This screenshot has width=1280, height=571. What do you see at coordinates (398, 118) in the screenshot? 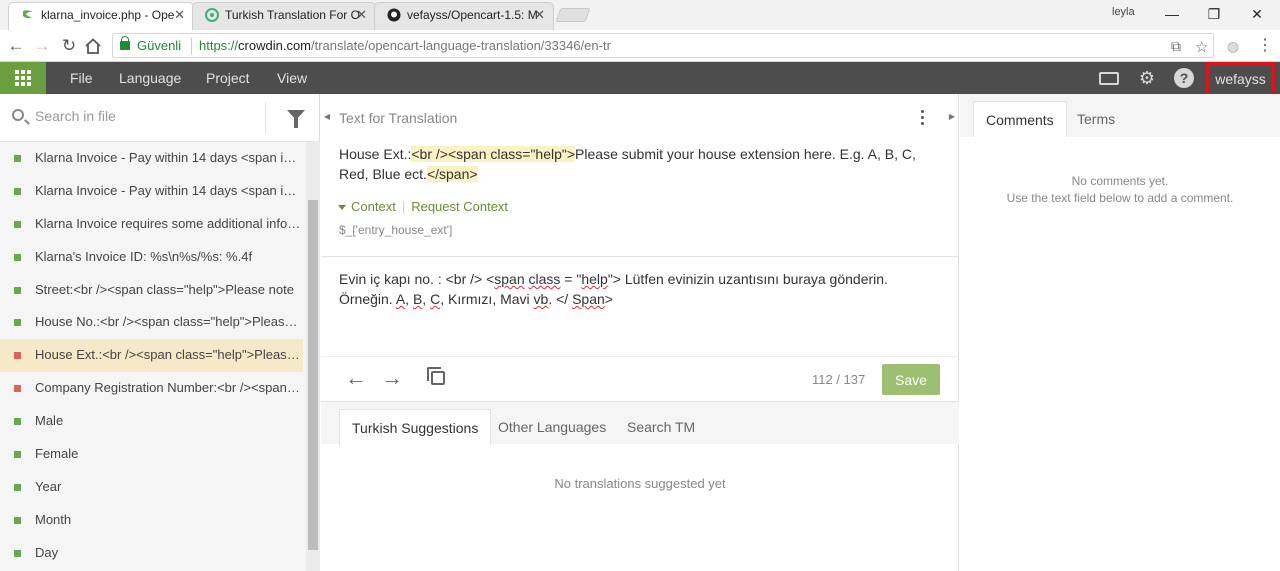
I see `panel-title: Text for Translation` at bounding box center [398, 118].